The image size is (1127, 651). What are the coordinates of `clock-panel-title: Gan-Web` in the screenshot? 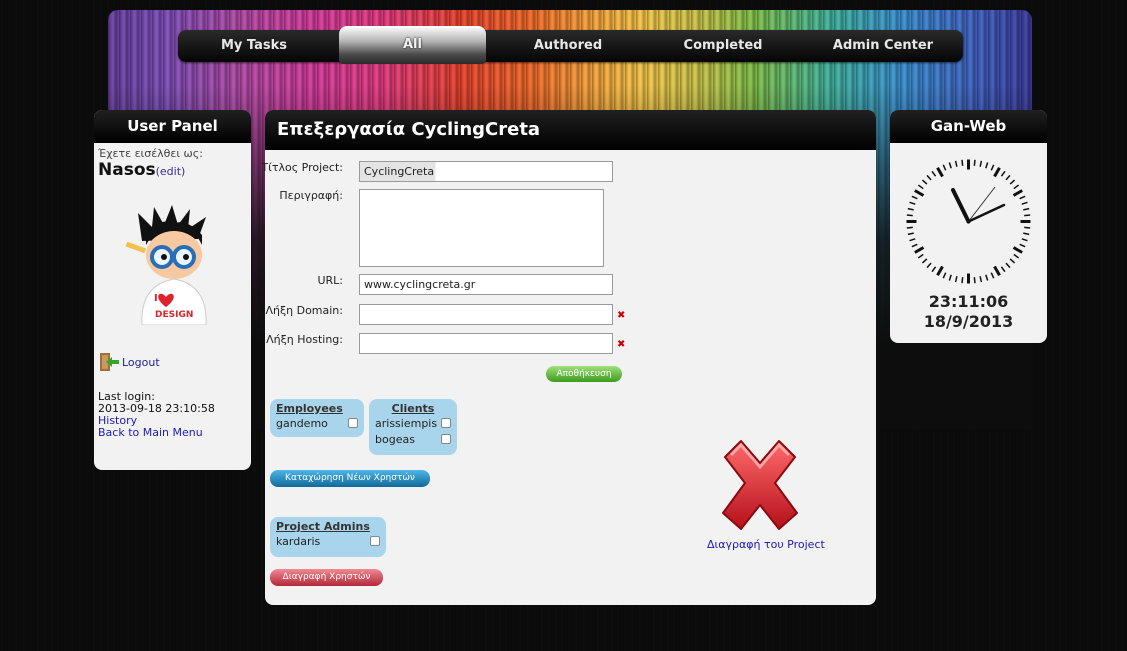 It's located at (968, 126).